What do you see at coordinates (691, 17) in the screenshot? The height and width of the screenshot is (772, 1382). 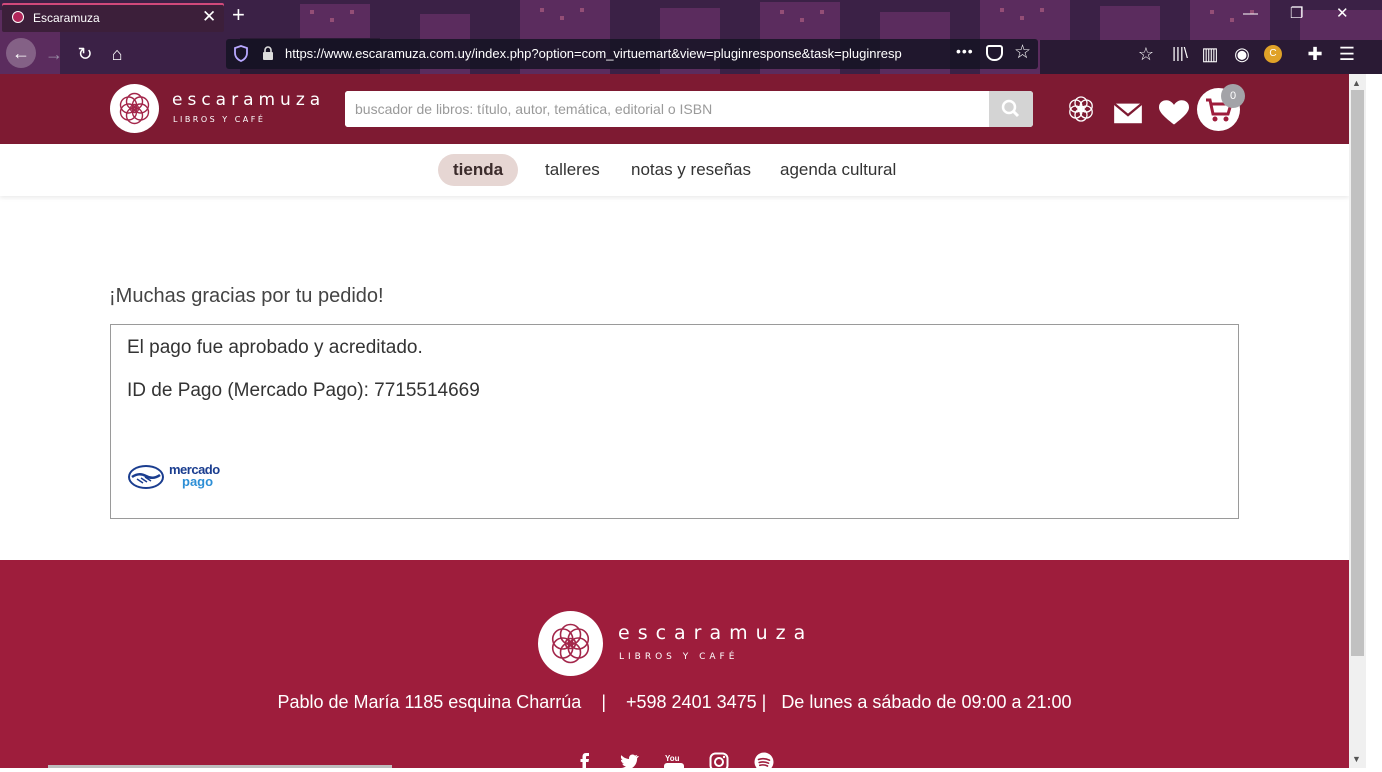 I see `tab-bar: Escaramuza ✕ + — ❐ ✕` at bounding box center [691, 17].